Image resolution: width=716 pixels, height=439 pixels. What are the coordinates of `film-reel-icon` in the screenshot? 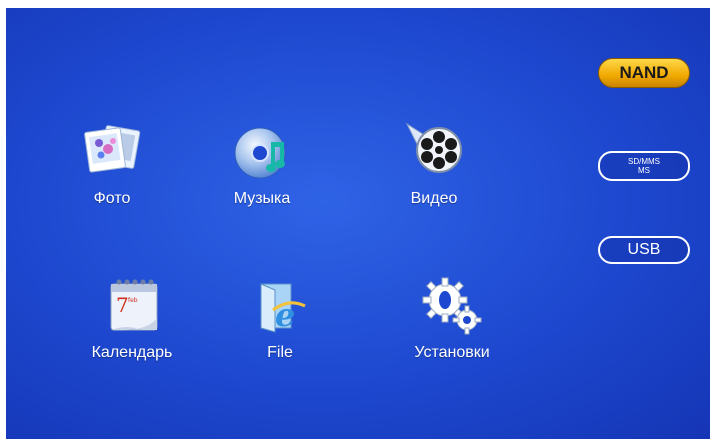 It's located at (433, 147).